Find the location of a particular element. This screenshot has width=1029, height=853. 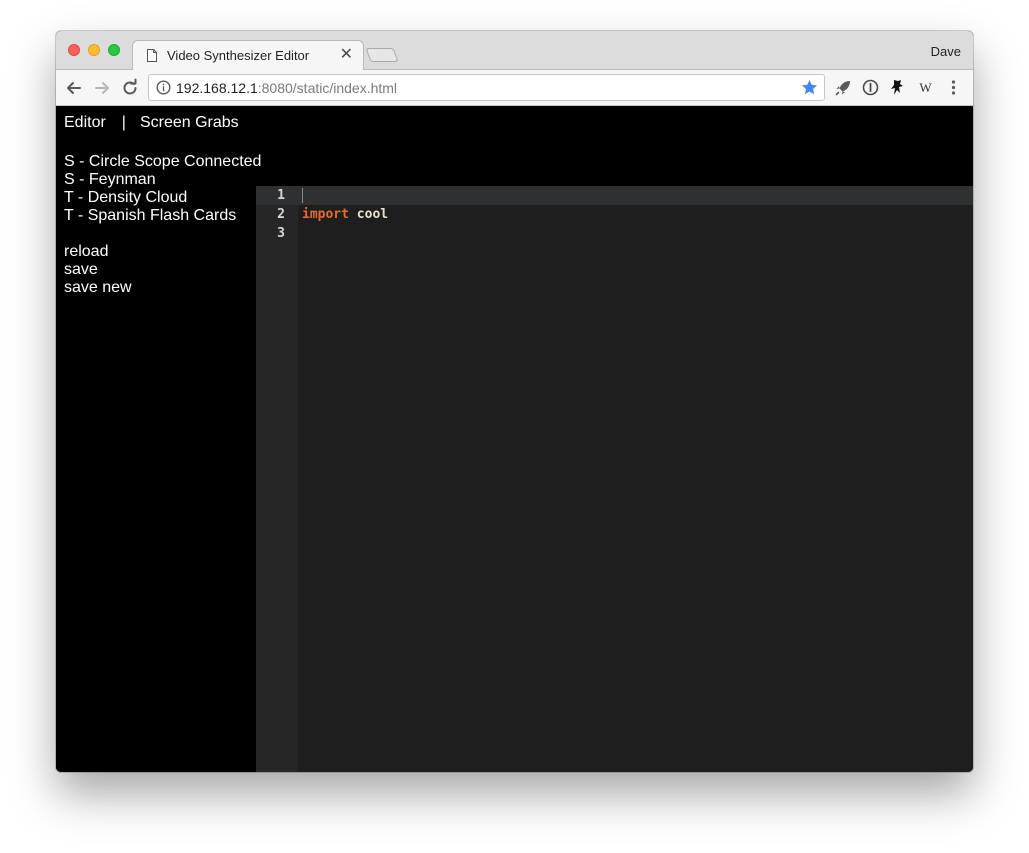

tab-close-icon: ✕ is located at coordinates (346, 55).